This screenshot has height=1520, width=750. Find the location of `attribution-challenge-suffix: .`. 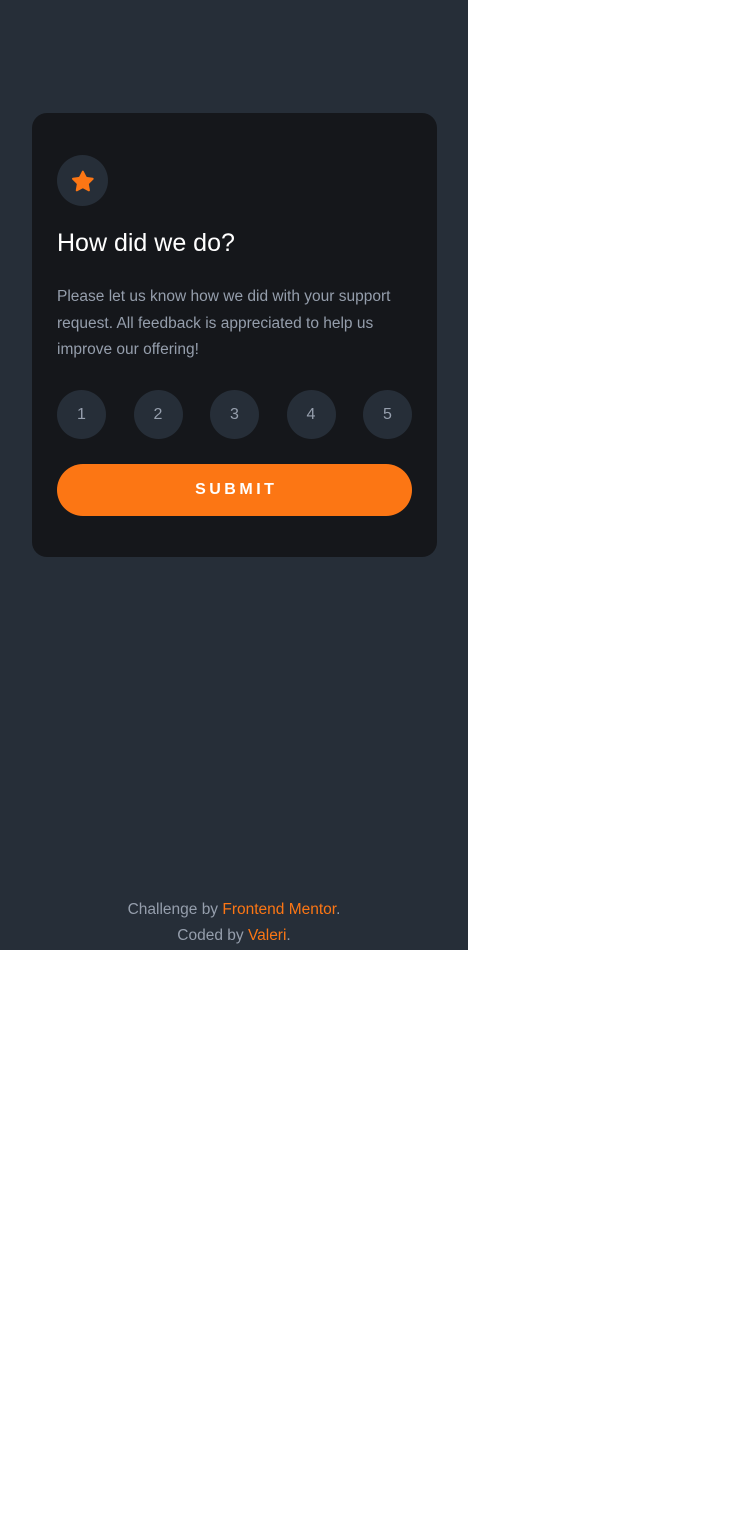

attribution-challenge-suffix: . is located at coordinates (338, 909).